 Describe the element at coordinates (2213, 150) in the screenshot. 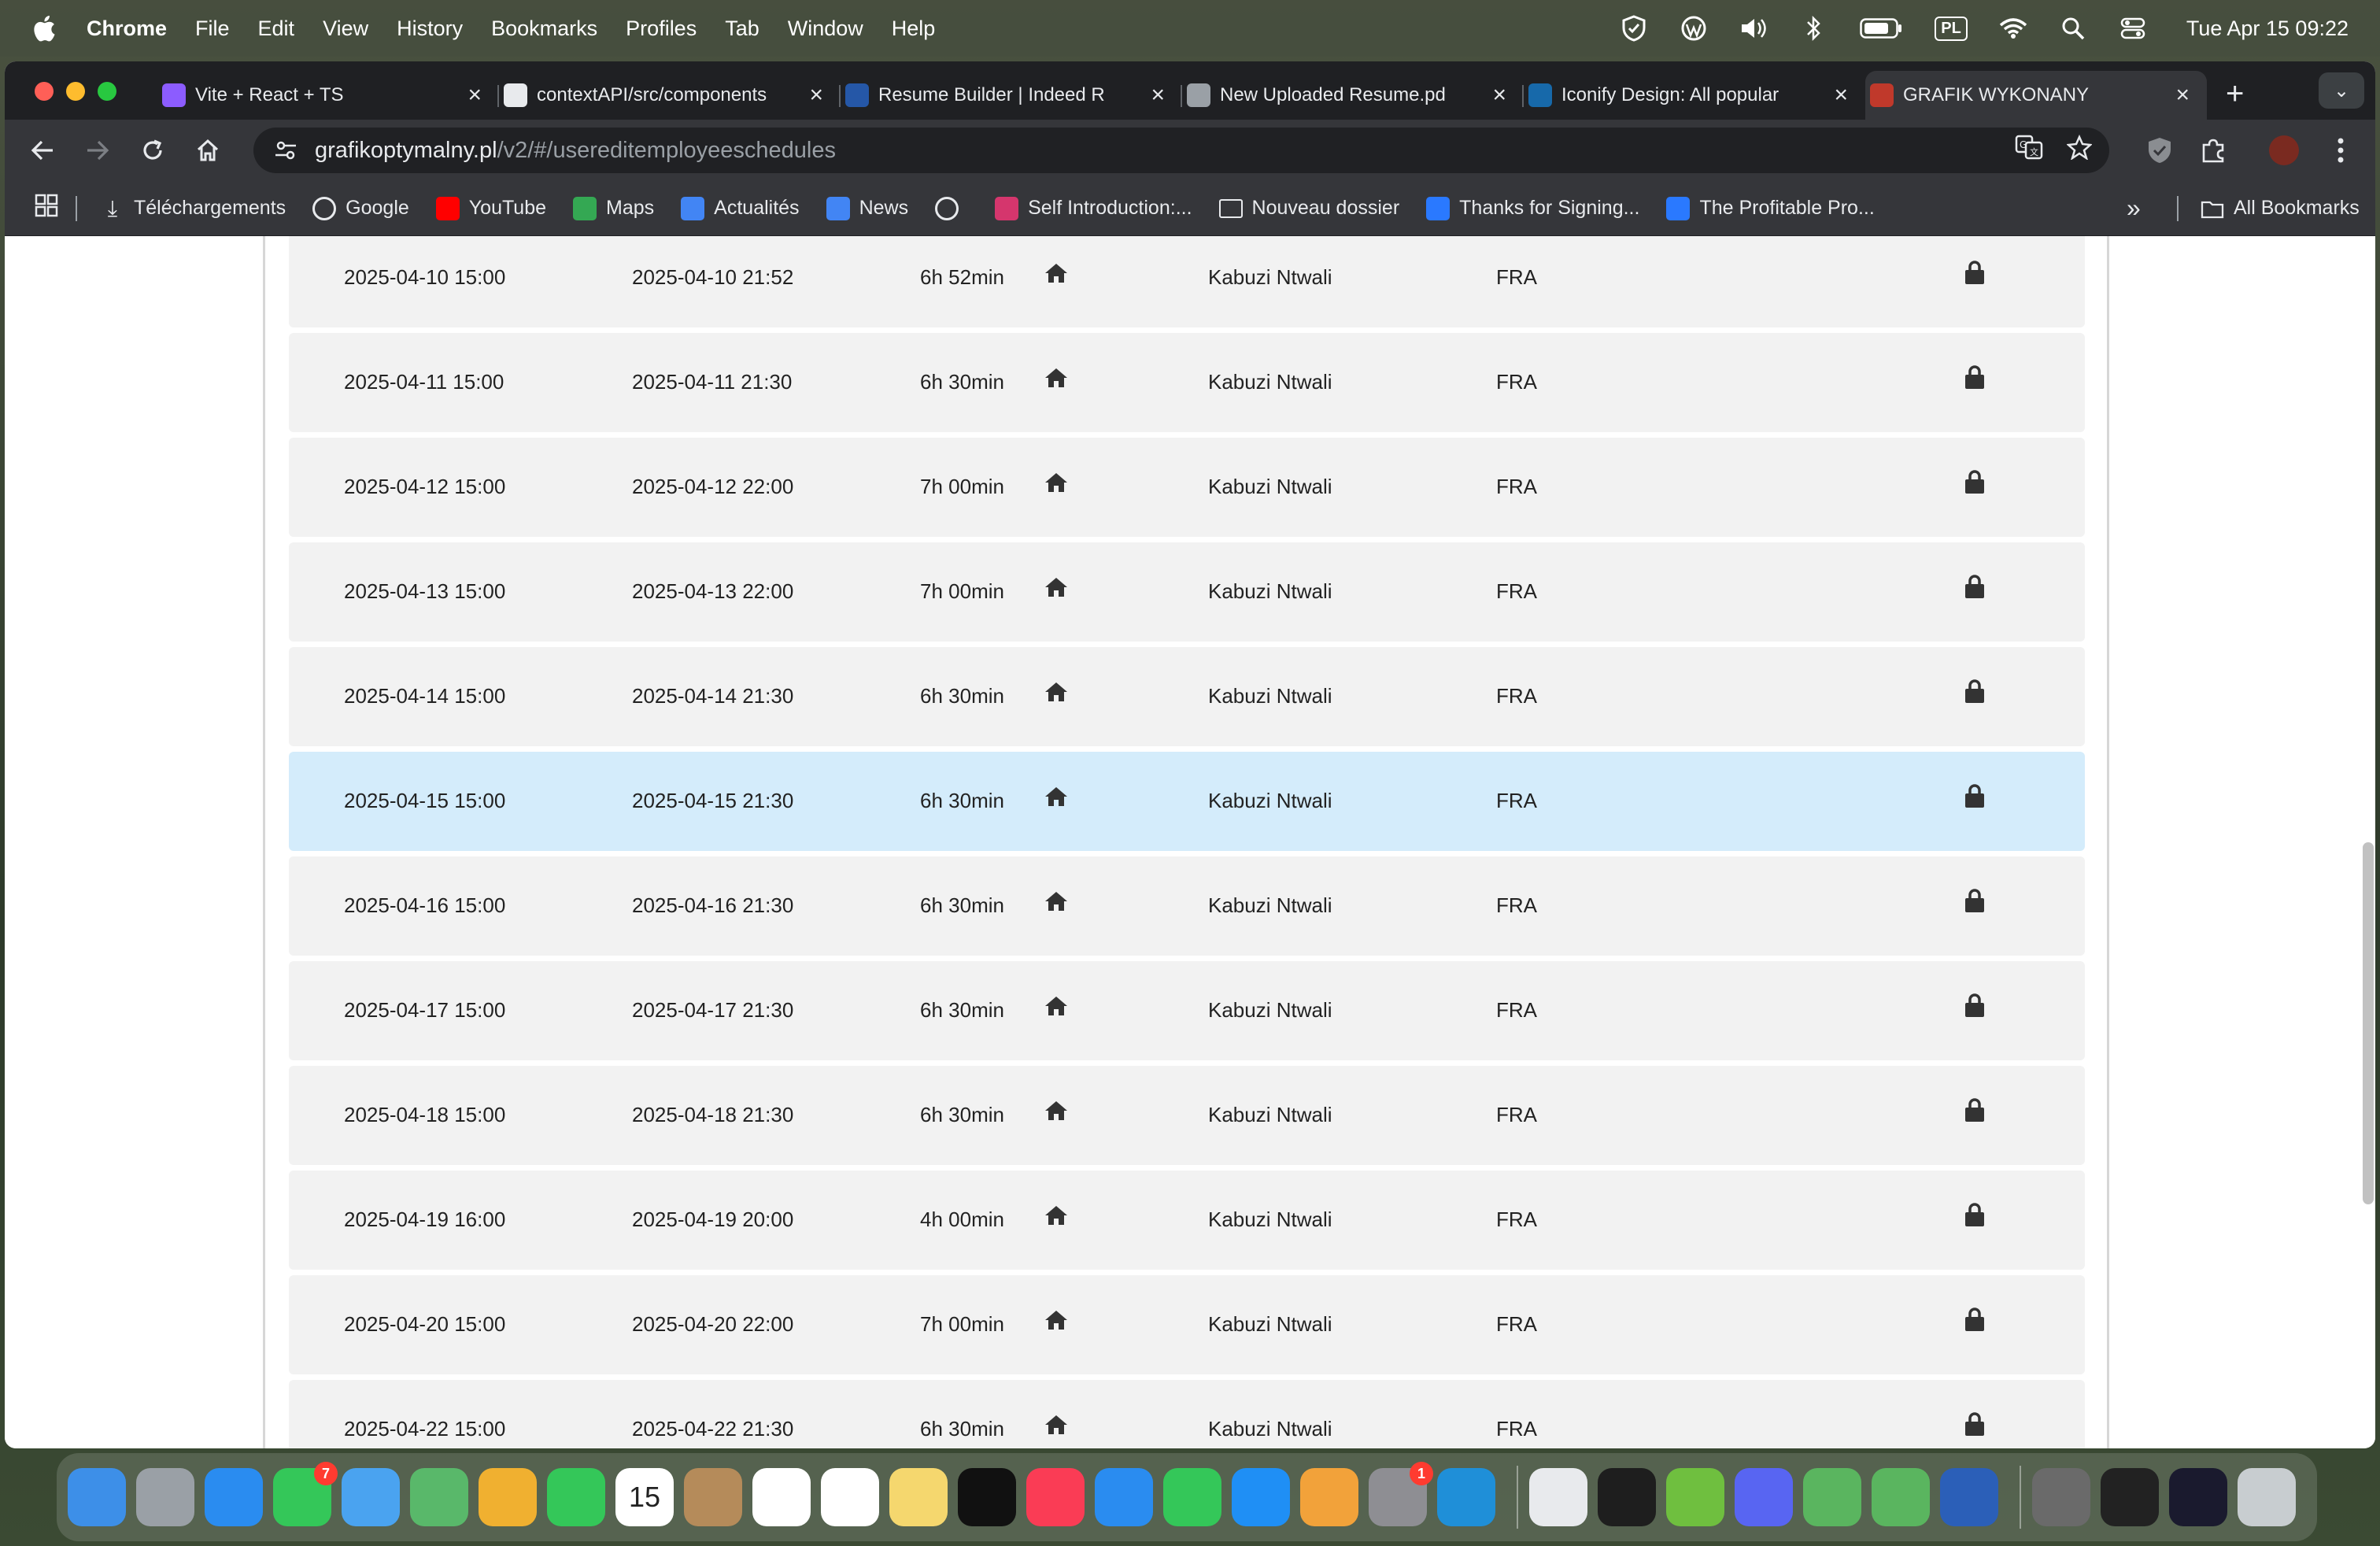

I see `extensions-puzzle-icon` at that location.